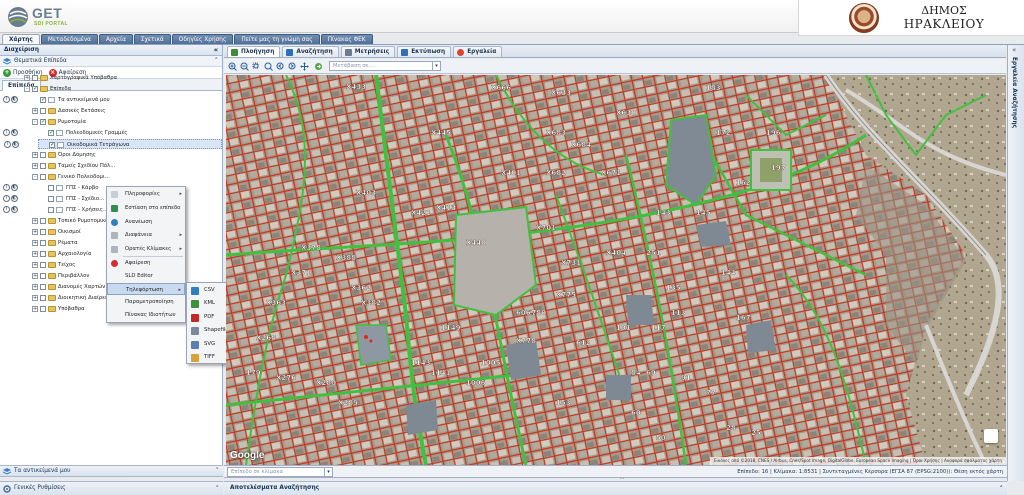 The width and height of the screenshot is (1024, 495). I want to click on collapse-section-icon: ˄, so click(217, 61).